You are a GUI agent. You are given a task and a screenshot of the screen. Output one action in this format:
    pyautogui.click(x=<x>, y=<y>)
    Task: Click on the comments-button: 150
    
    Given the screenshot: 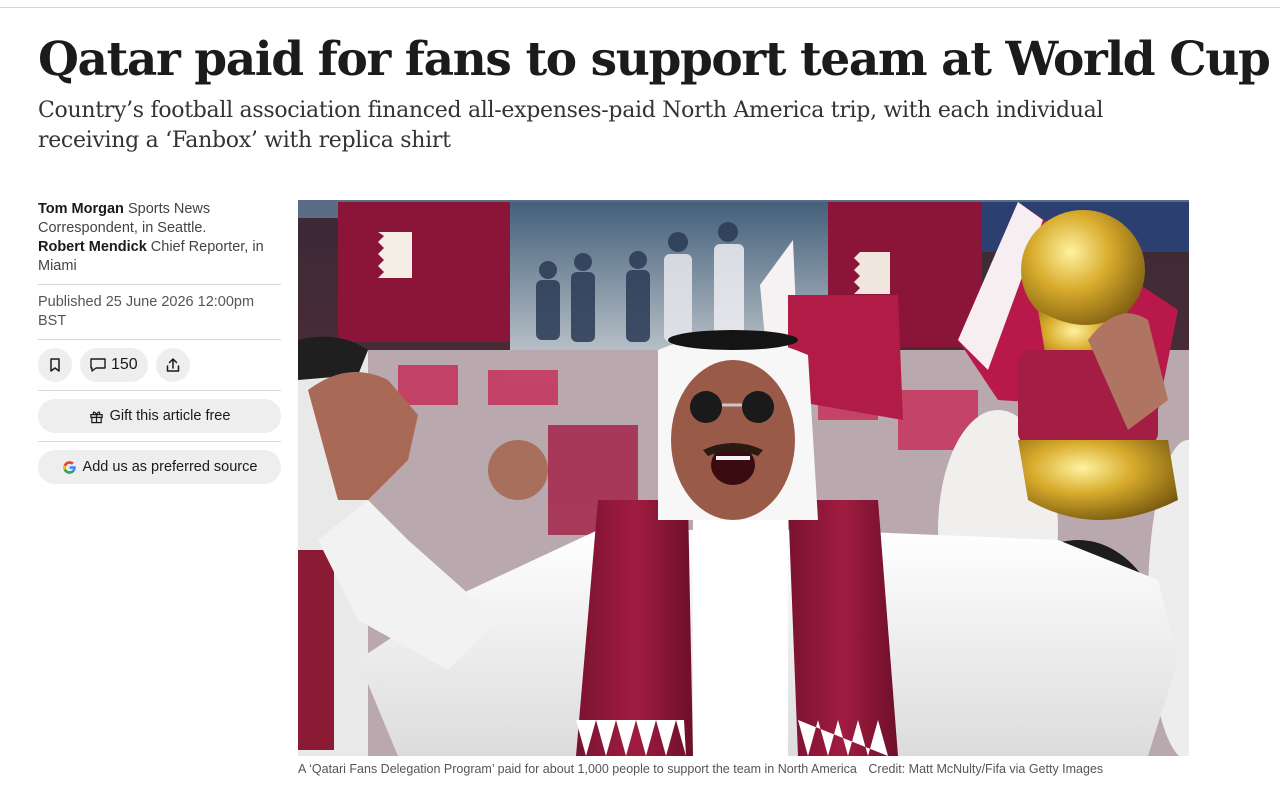 What is the action you would take?
    pyautogui.click(x=114, y=365)
    